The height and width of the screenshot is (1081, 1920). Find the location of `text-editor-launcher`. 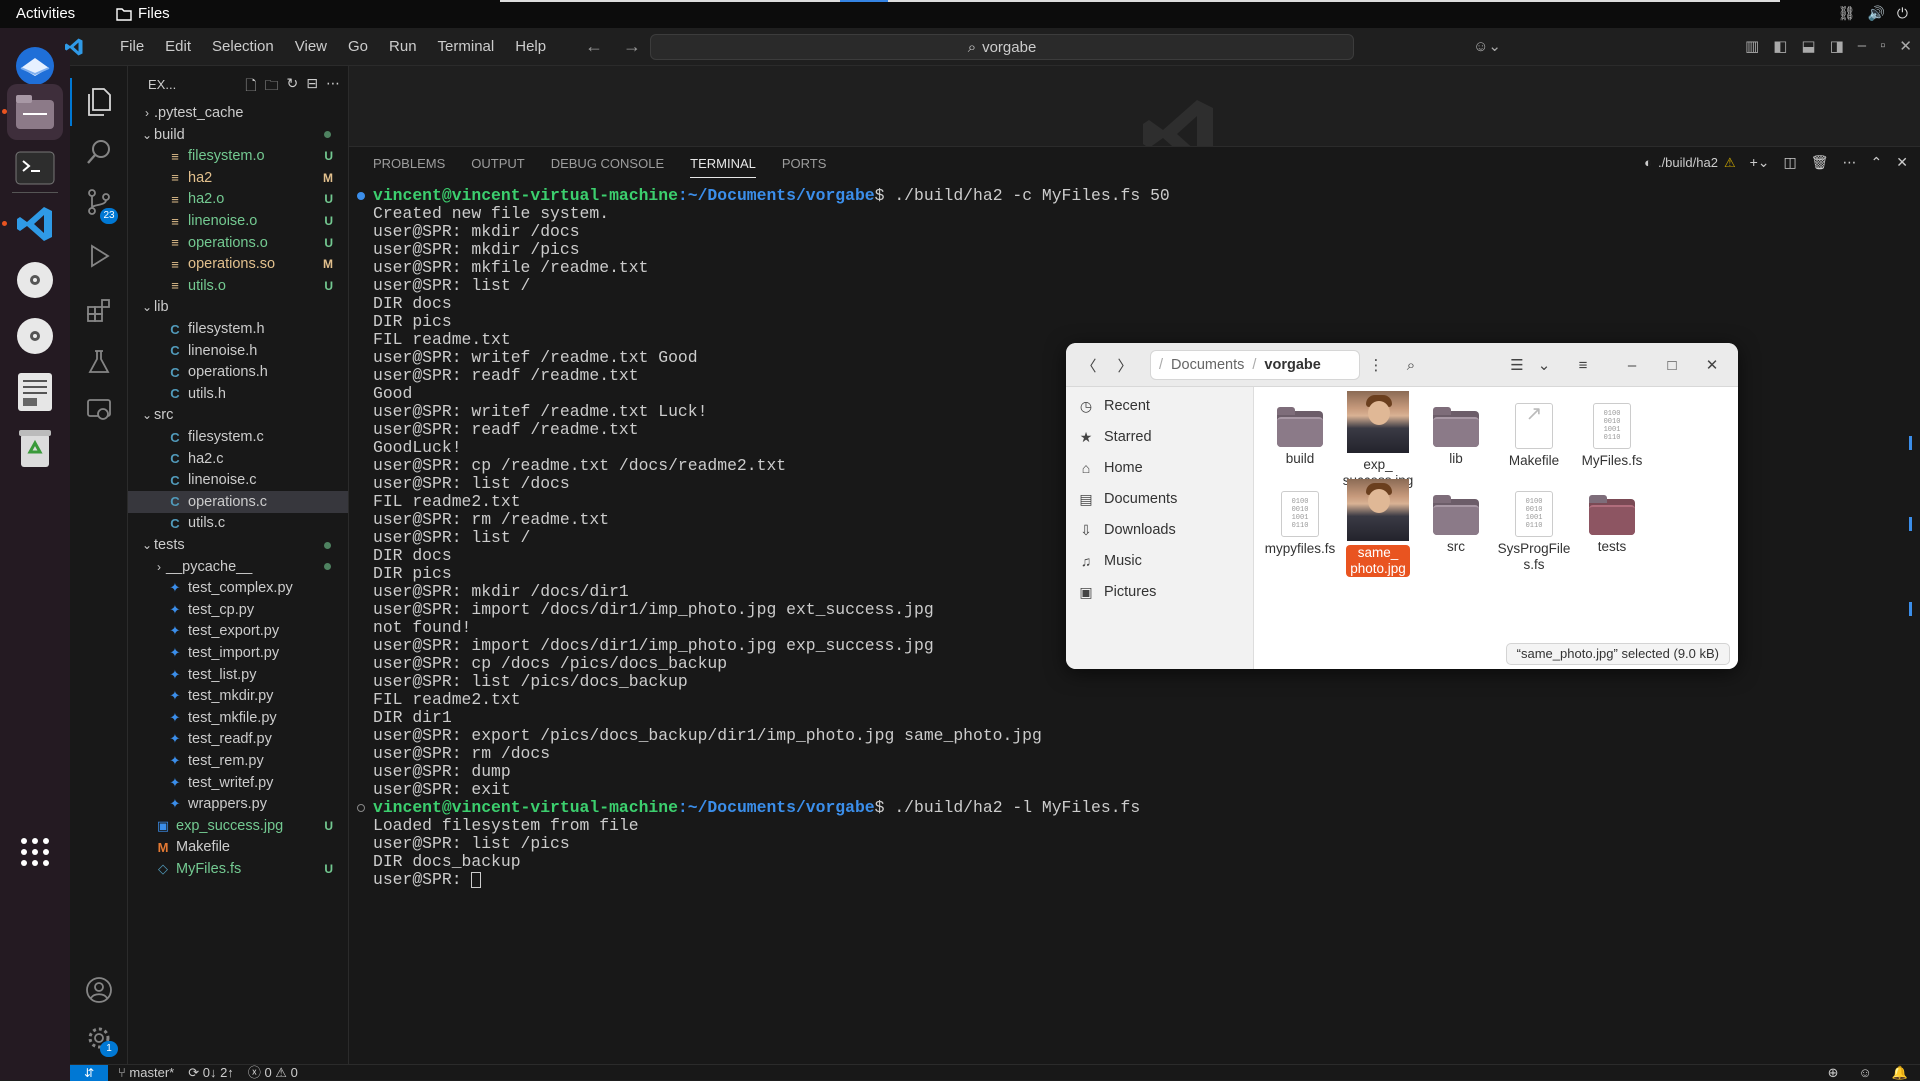

text-editor-launcher is located at coordinates (35, 392).